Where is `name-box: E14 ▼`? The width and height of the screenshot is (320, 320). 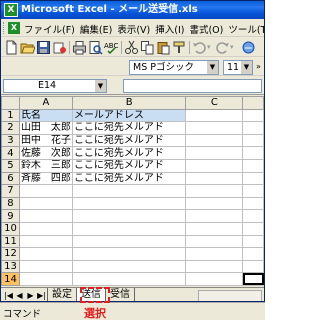 name-box: E14 ▼ is located at coordinates (55, 86).